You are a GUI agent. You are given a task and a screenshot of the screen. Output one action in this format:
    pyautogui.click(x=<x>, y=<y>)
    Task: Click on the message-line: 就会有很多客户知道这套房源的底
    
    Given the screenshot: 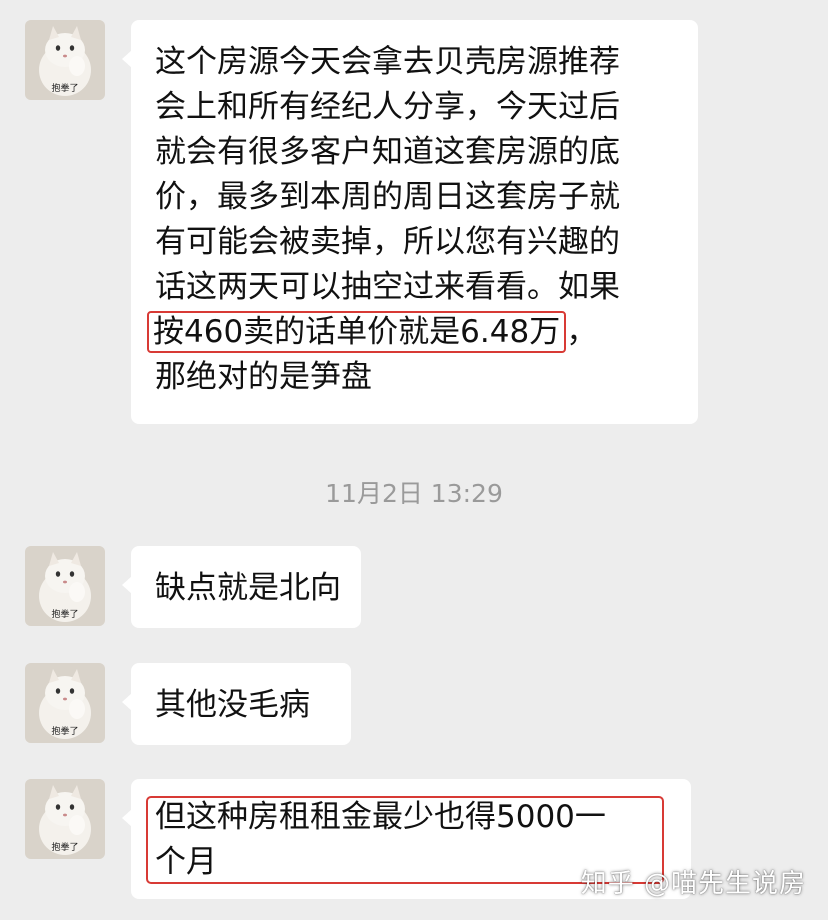 What is the action you would take?
    pyautogui.click(x=387, y=152)
    